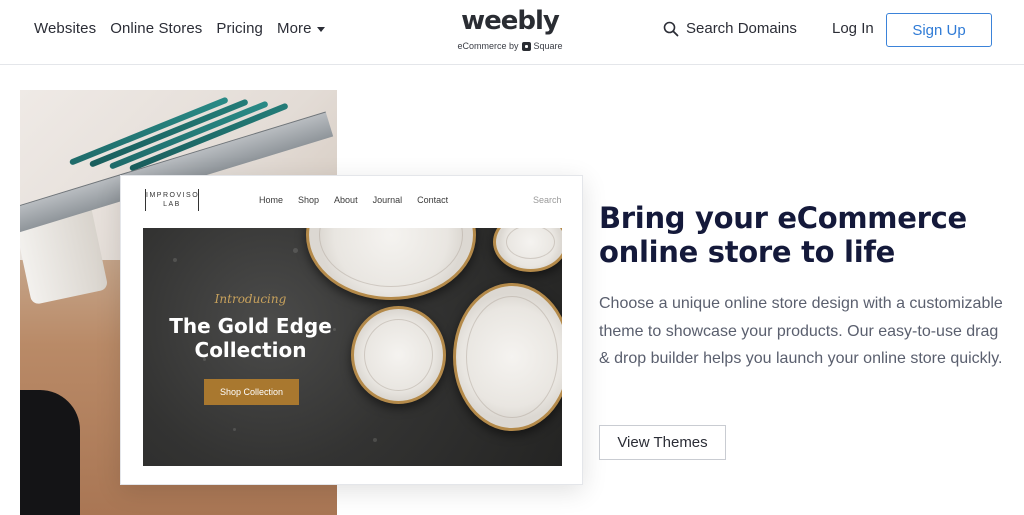  What do you see at coordinates (239, 28) in the screenshot?
I see `nav-pricing: Pricing` at bounding box center [239, 28].